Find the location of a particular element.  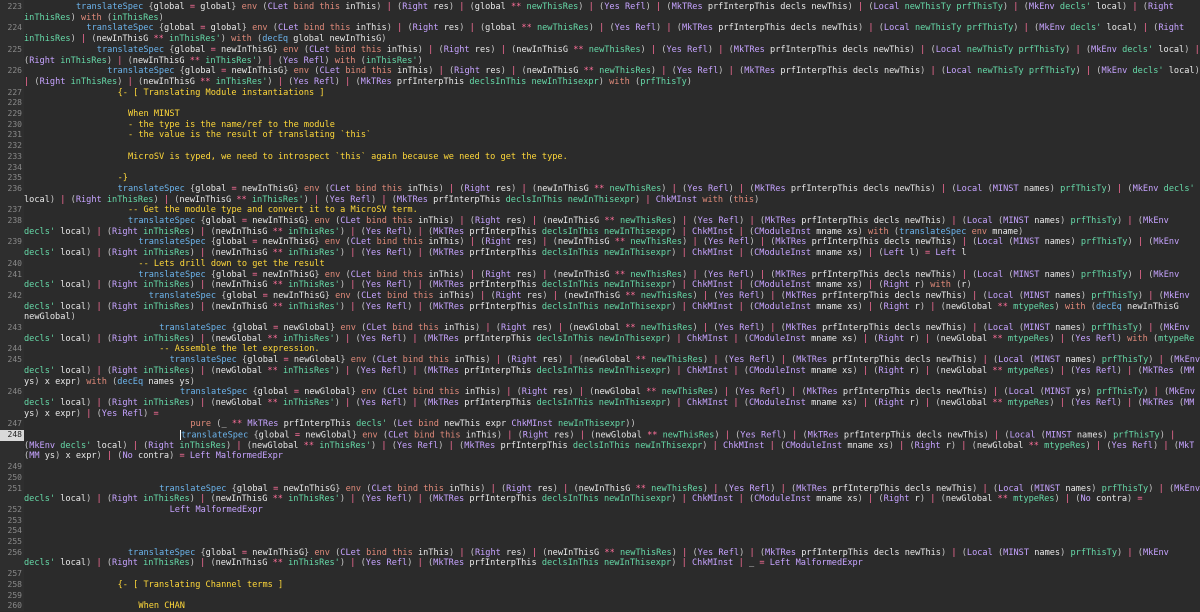

code-line-244: -- Assemble the let expression. is located at coordinates (679, 349).